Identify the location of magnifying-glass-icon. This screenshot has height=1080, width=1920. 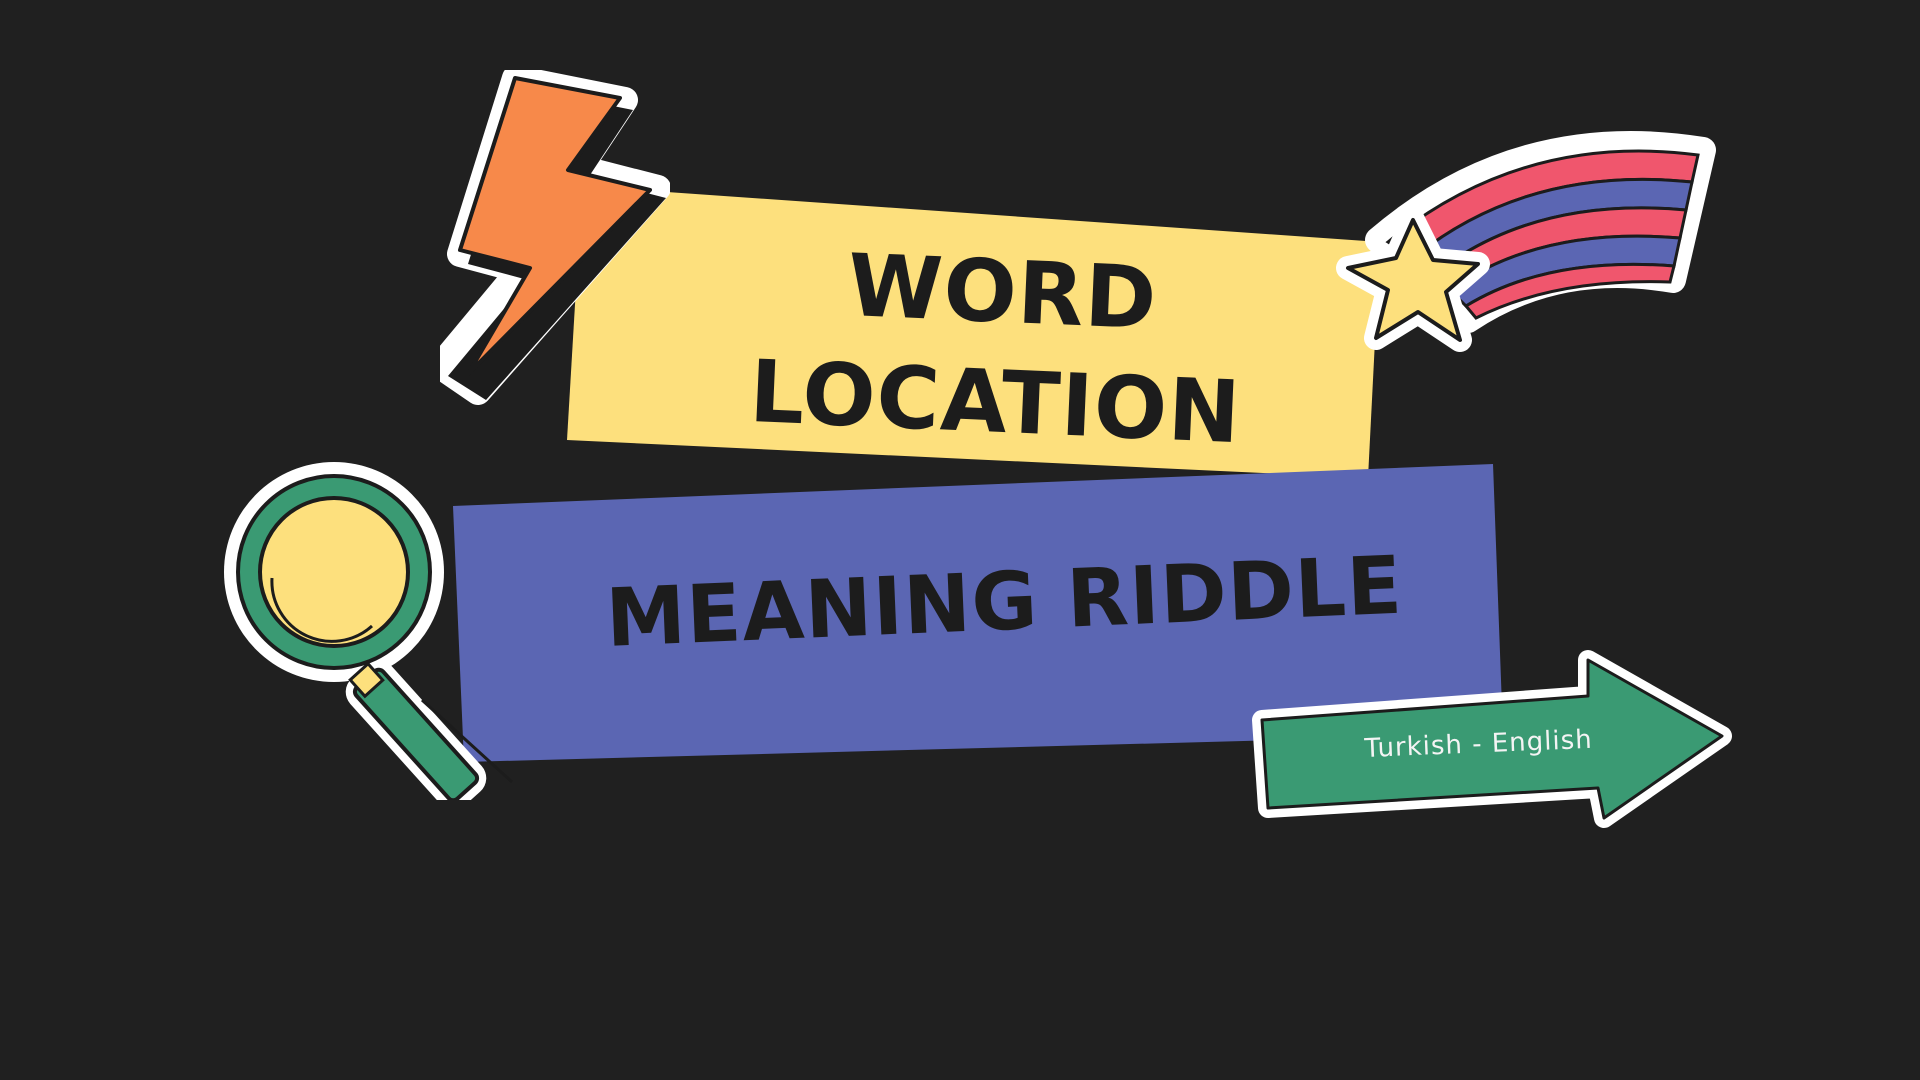
(369, 631).